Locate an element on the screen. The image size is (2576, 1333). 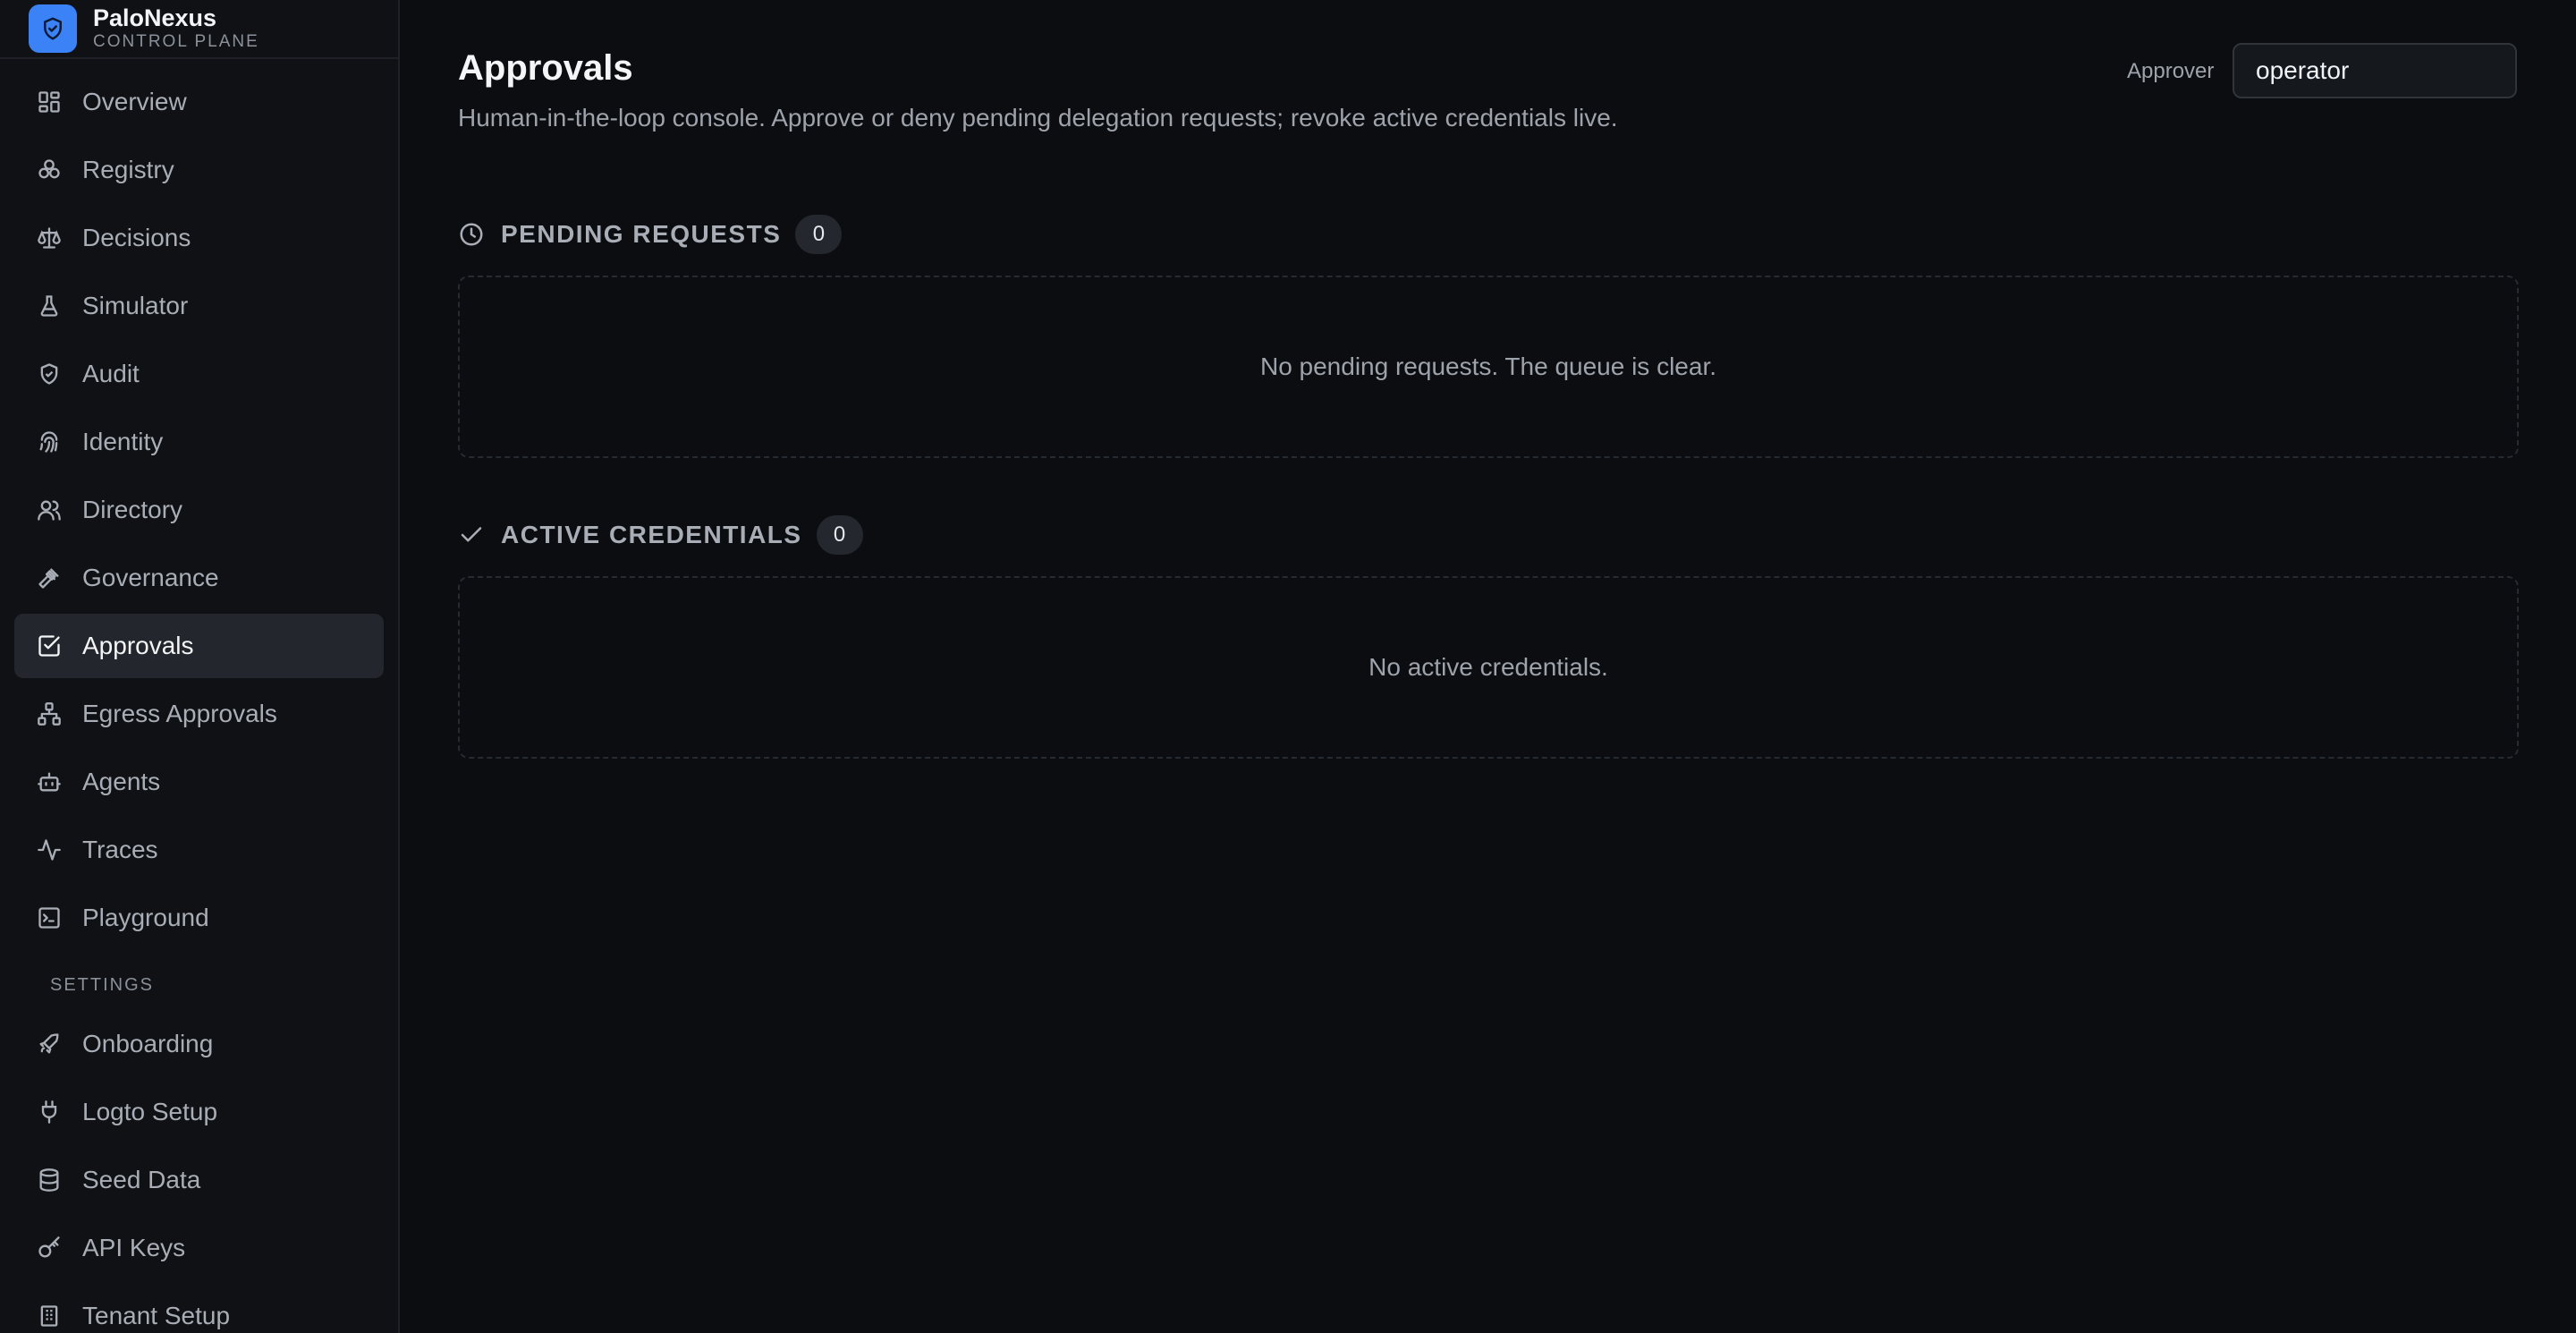
sidebar-item-playground: Playground is located at coordinates (199, 918).